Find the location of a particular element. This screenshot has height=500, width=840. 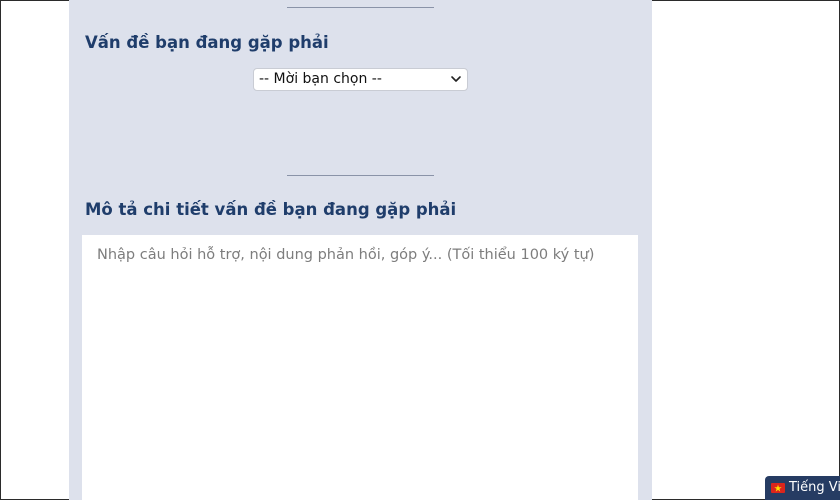

section-divider-middle is located at coordinates (360, 175).